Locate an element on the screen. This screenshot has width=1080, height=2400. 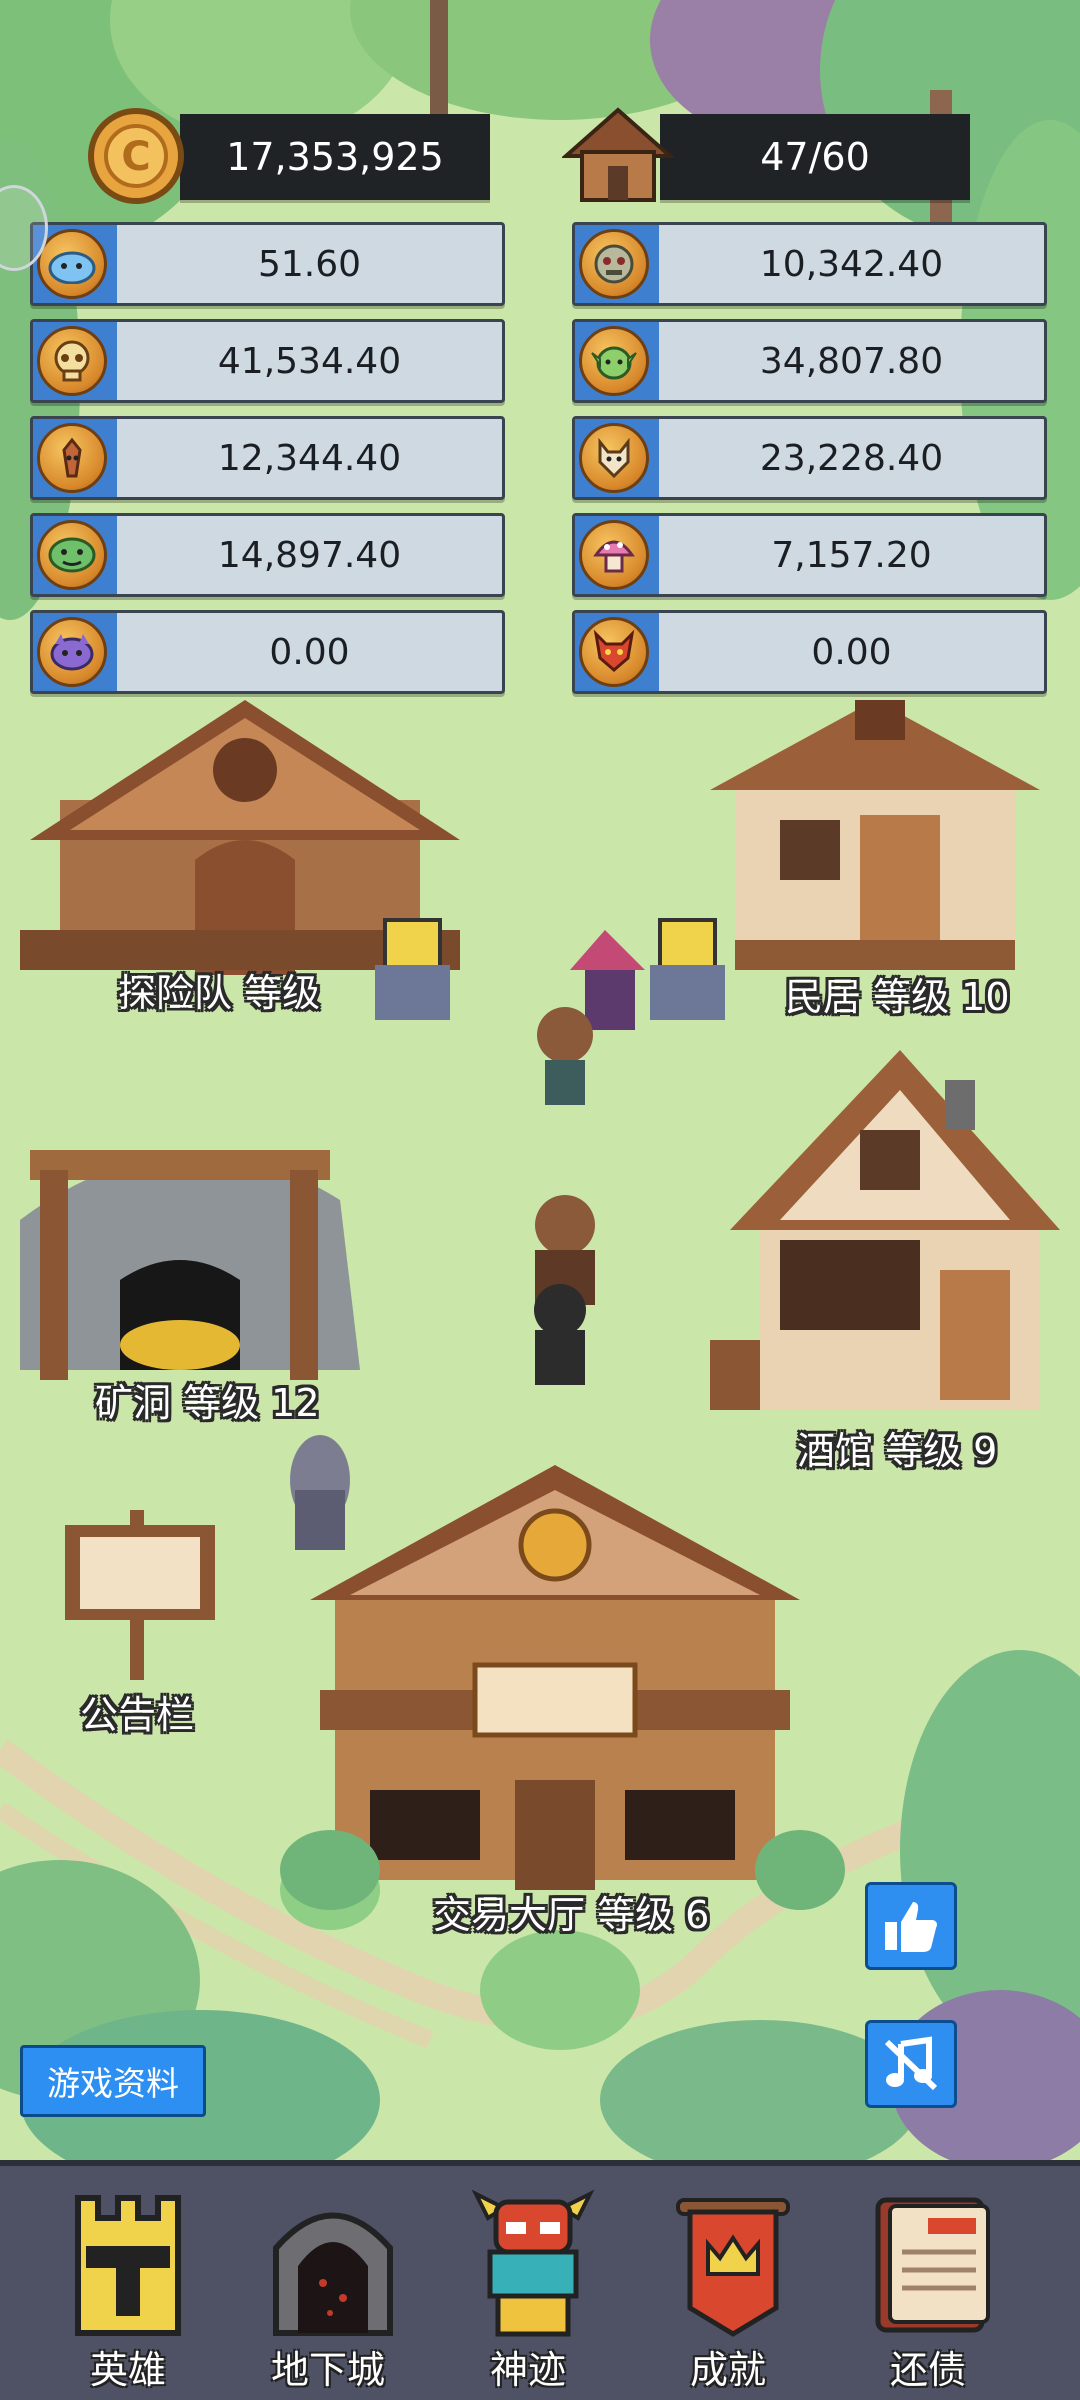
slime-icon is located at coordinates (72, 264).